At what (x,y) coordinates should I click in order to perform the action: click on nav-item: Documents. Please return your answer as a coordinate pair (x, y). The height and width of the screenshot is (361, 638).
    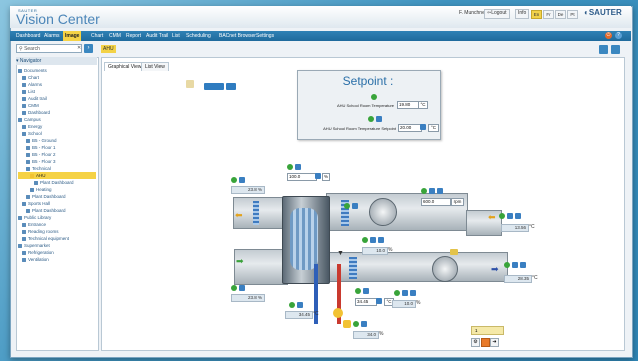
    Looking at the image, I should click on (57, 70).